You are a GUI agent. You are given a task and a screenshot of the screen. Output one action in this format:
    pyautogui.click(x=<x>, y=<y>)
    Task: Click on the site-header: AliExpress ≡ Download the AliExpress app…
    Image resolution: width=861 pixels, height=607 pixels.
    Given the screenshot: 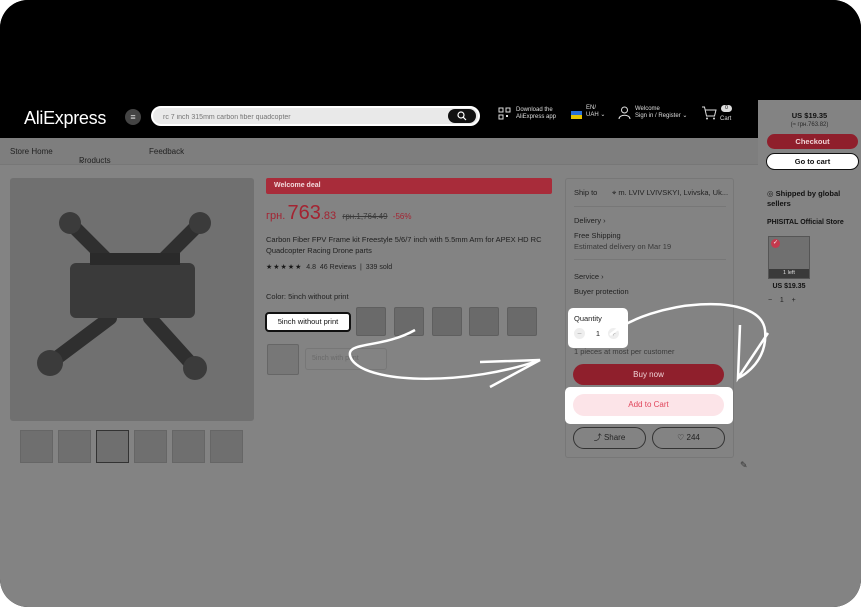 What is the action you would take?
    pyautogui.click(x=379, y=119)
    